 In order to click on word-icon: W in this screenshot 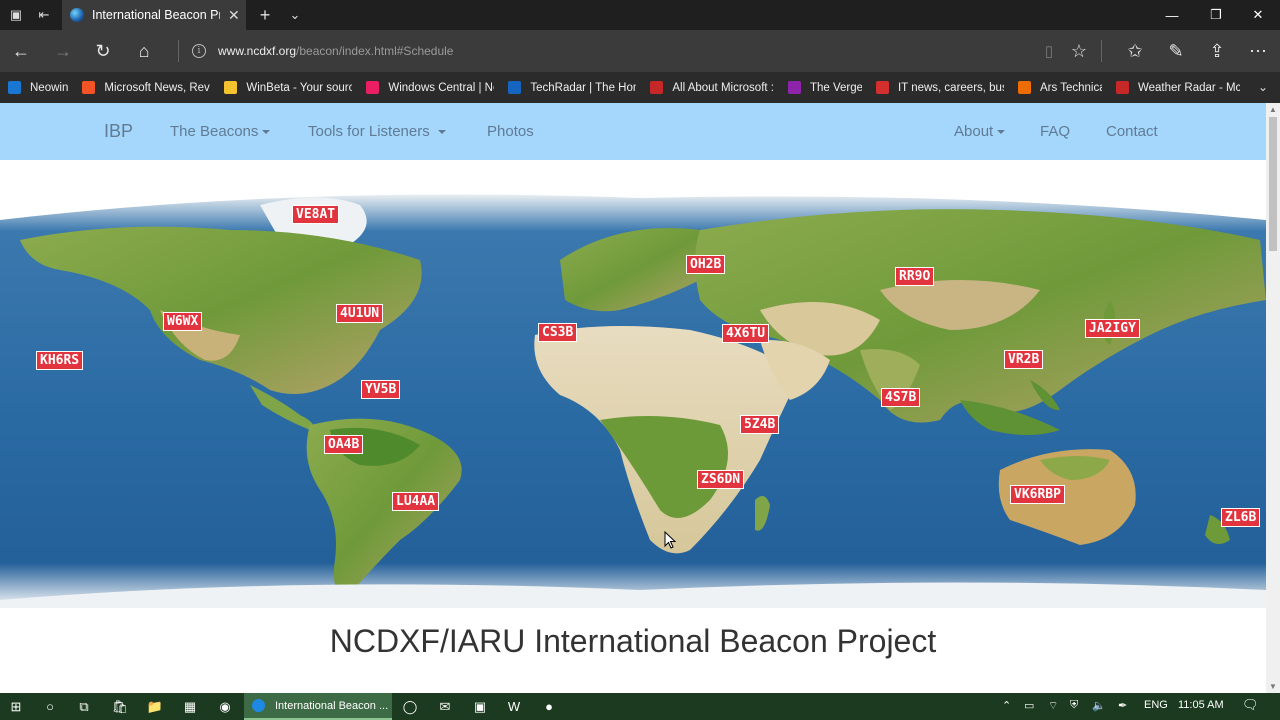, I will do `click(514, 706)`.